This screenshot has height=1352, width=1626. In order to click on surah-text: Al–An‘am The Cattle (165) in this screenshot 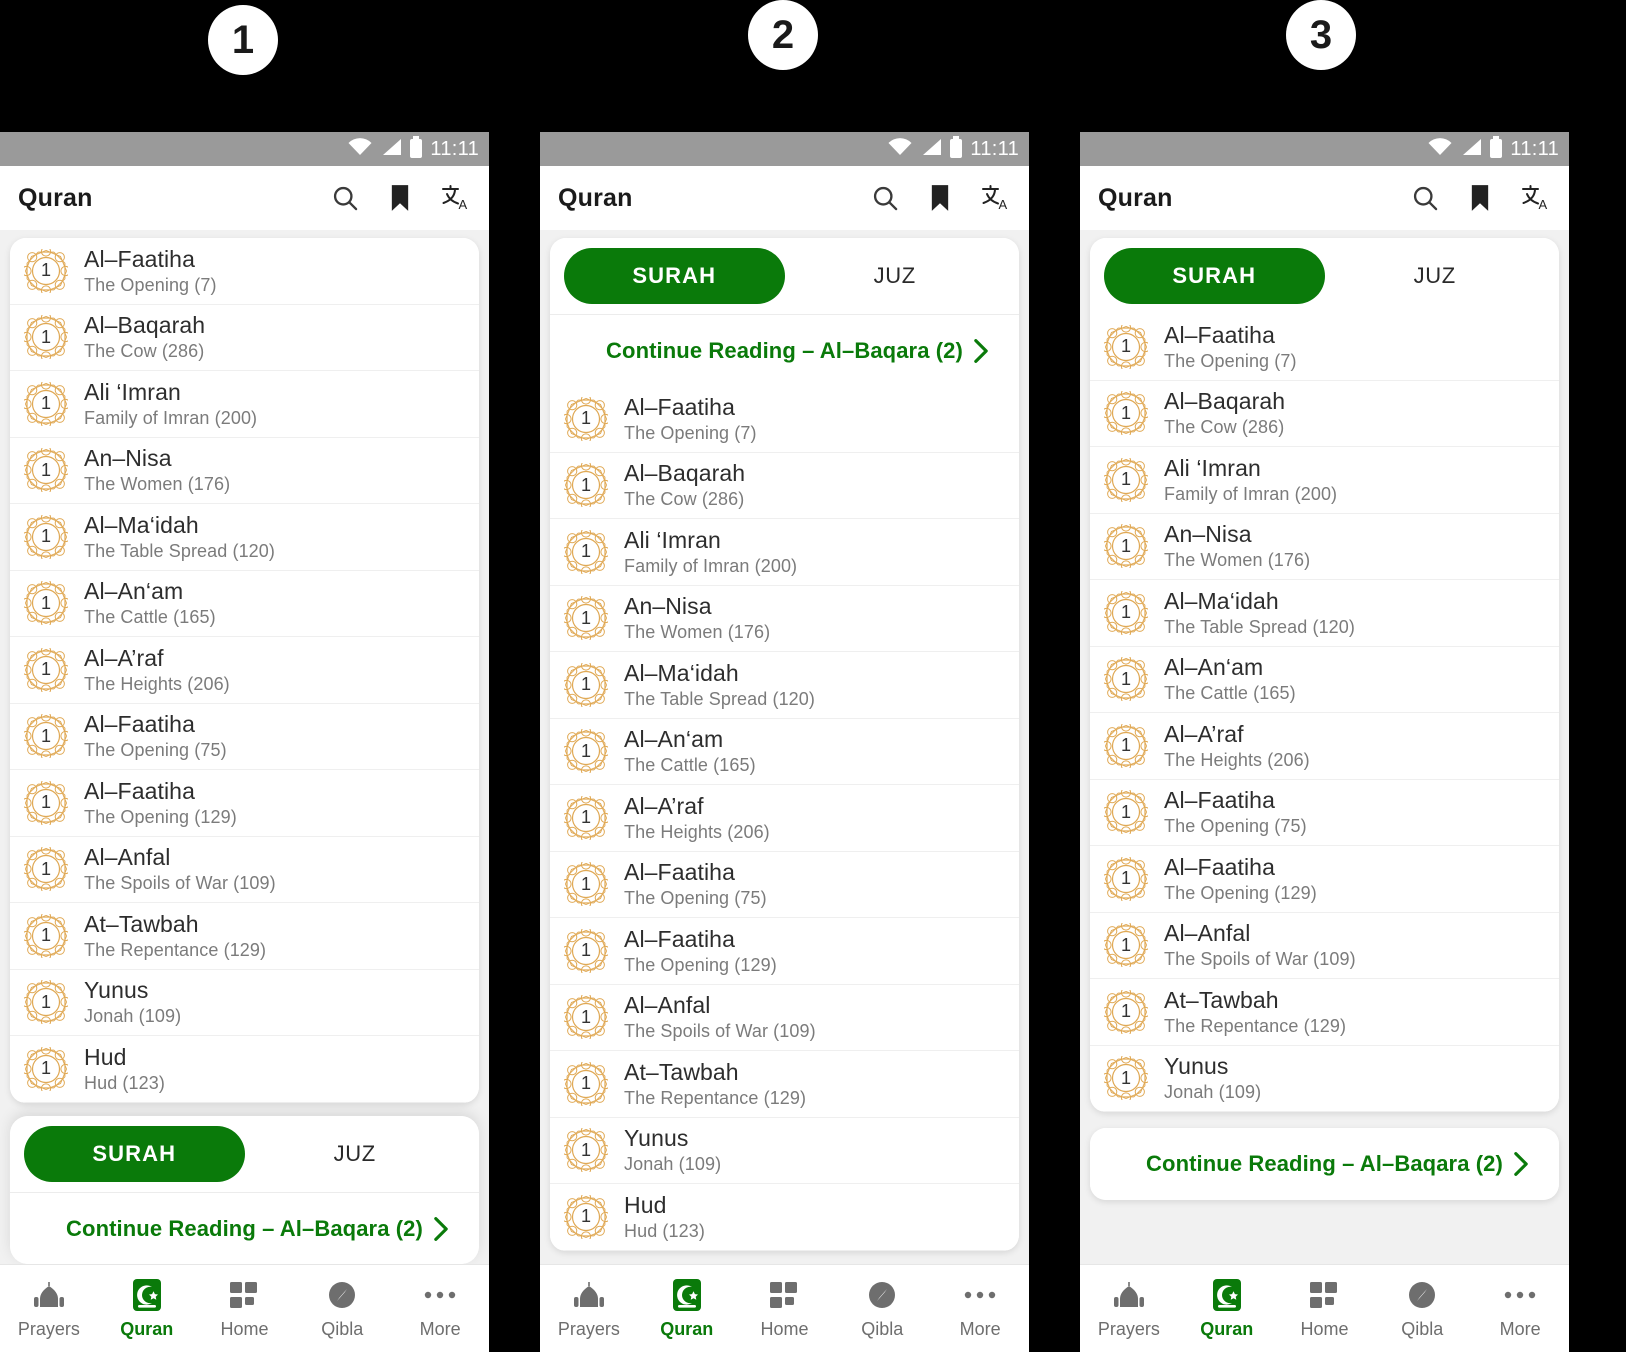, I will do `click(1230, 679)`.